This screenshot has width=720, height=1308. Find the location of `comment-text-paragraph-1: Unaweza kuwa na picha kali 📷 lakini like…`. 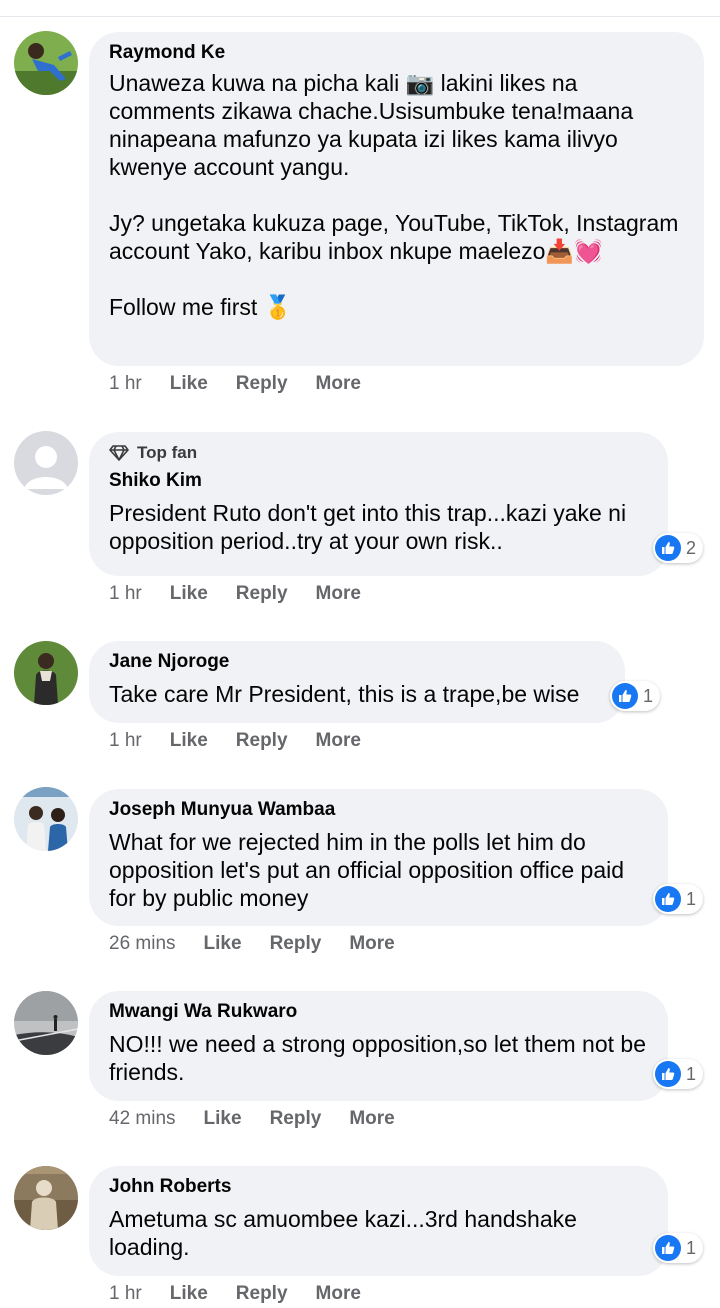

comment-text-paragraph-1: Unaweza kuwa na picha kali 📷 lakini like… is located at coordinates (374, 125).